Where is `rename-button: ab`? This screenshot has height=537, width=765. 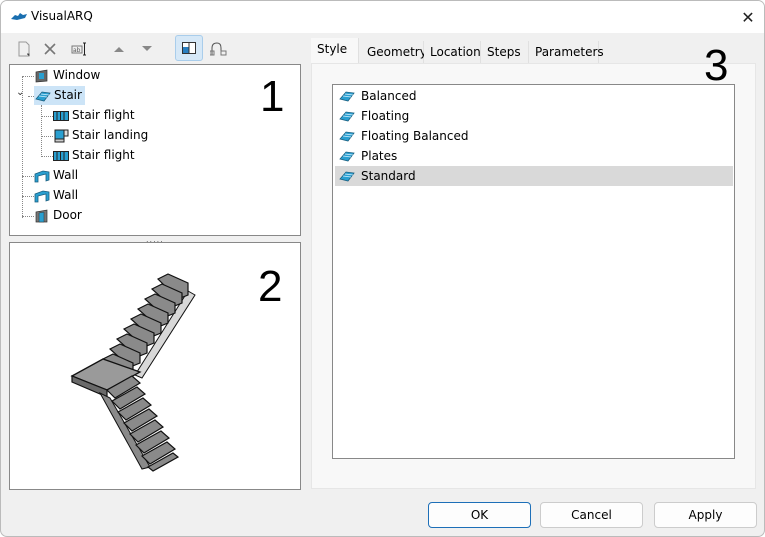
rename-button: ab is located at coordinates (80, 49).